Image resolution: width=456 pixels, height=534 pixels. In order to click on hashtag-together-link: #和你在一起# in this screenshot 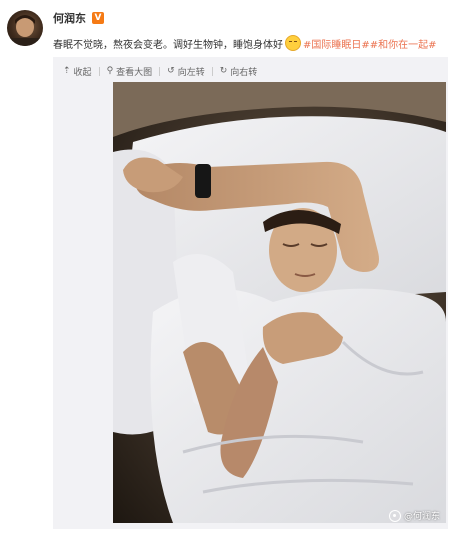, I will do `click(403, 45)`.